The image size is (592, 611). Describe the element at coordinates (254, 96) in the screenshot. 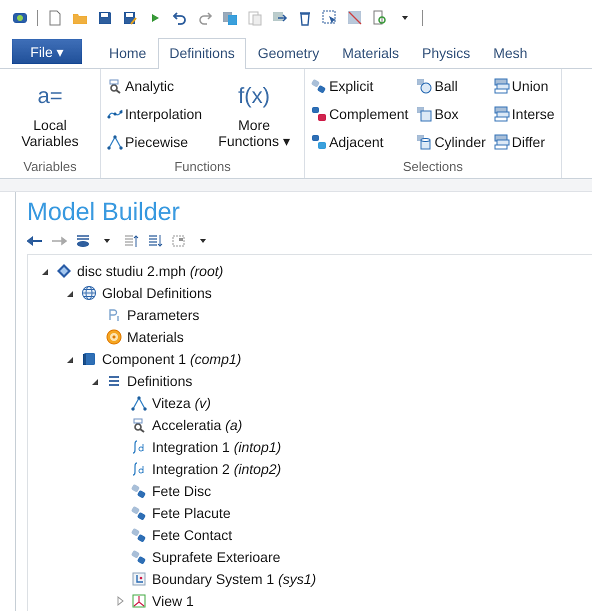

I see `glyph-icon: f(x)` at that location.